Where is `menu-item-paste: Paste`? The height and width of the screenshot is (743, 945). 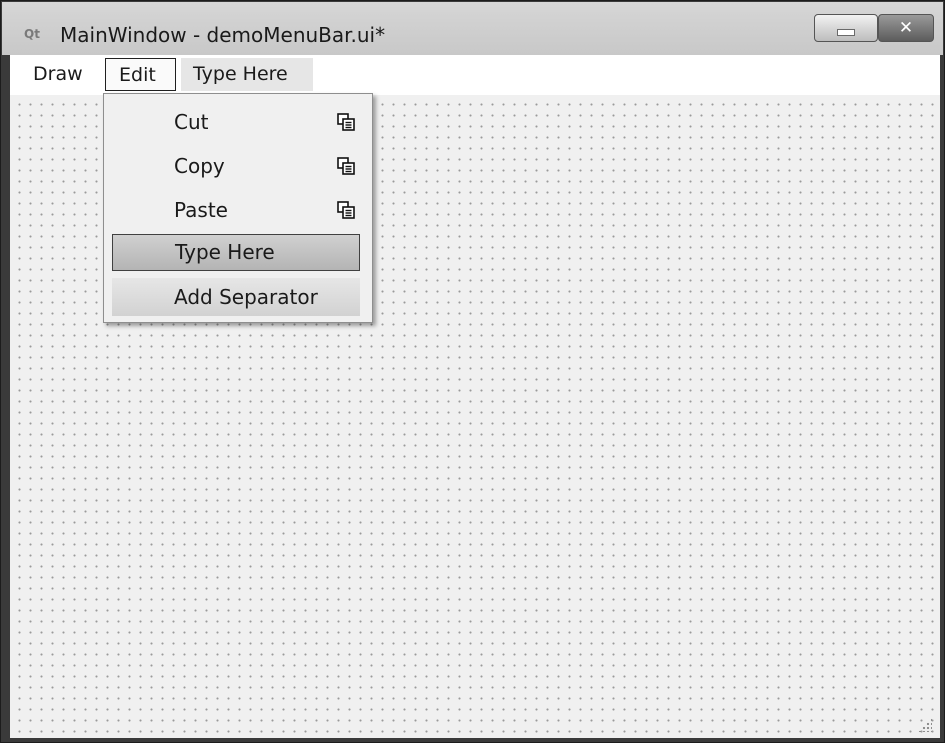 menu-item-paste: Paste is located at coordinates (238, 210).